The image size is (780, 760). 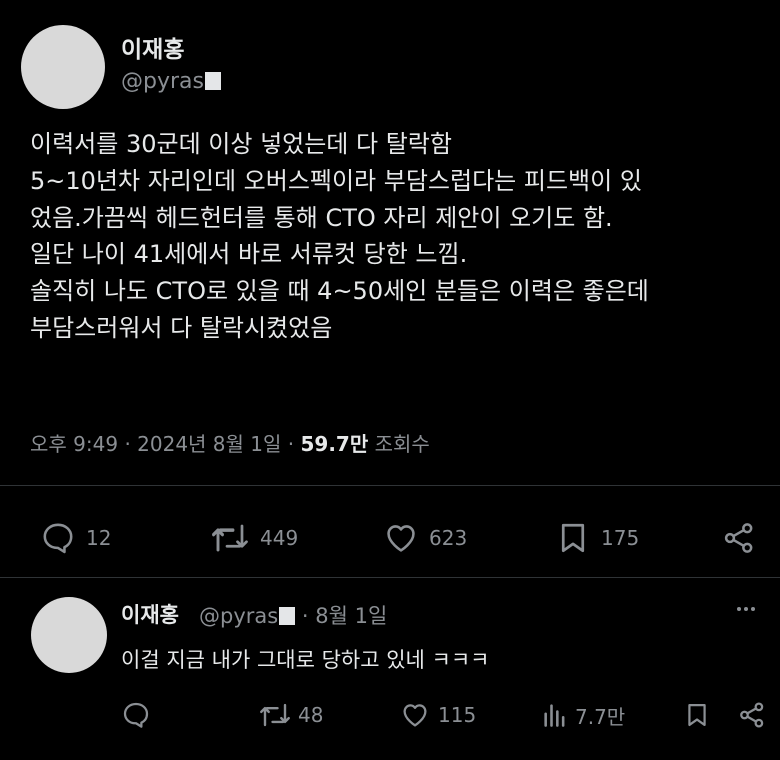 I want to click on view-label: 조회수, so click(x=402, y=444).